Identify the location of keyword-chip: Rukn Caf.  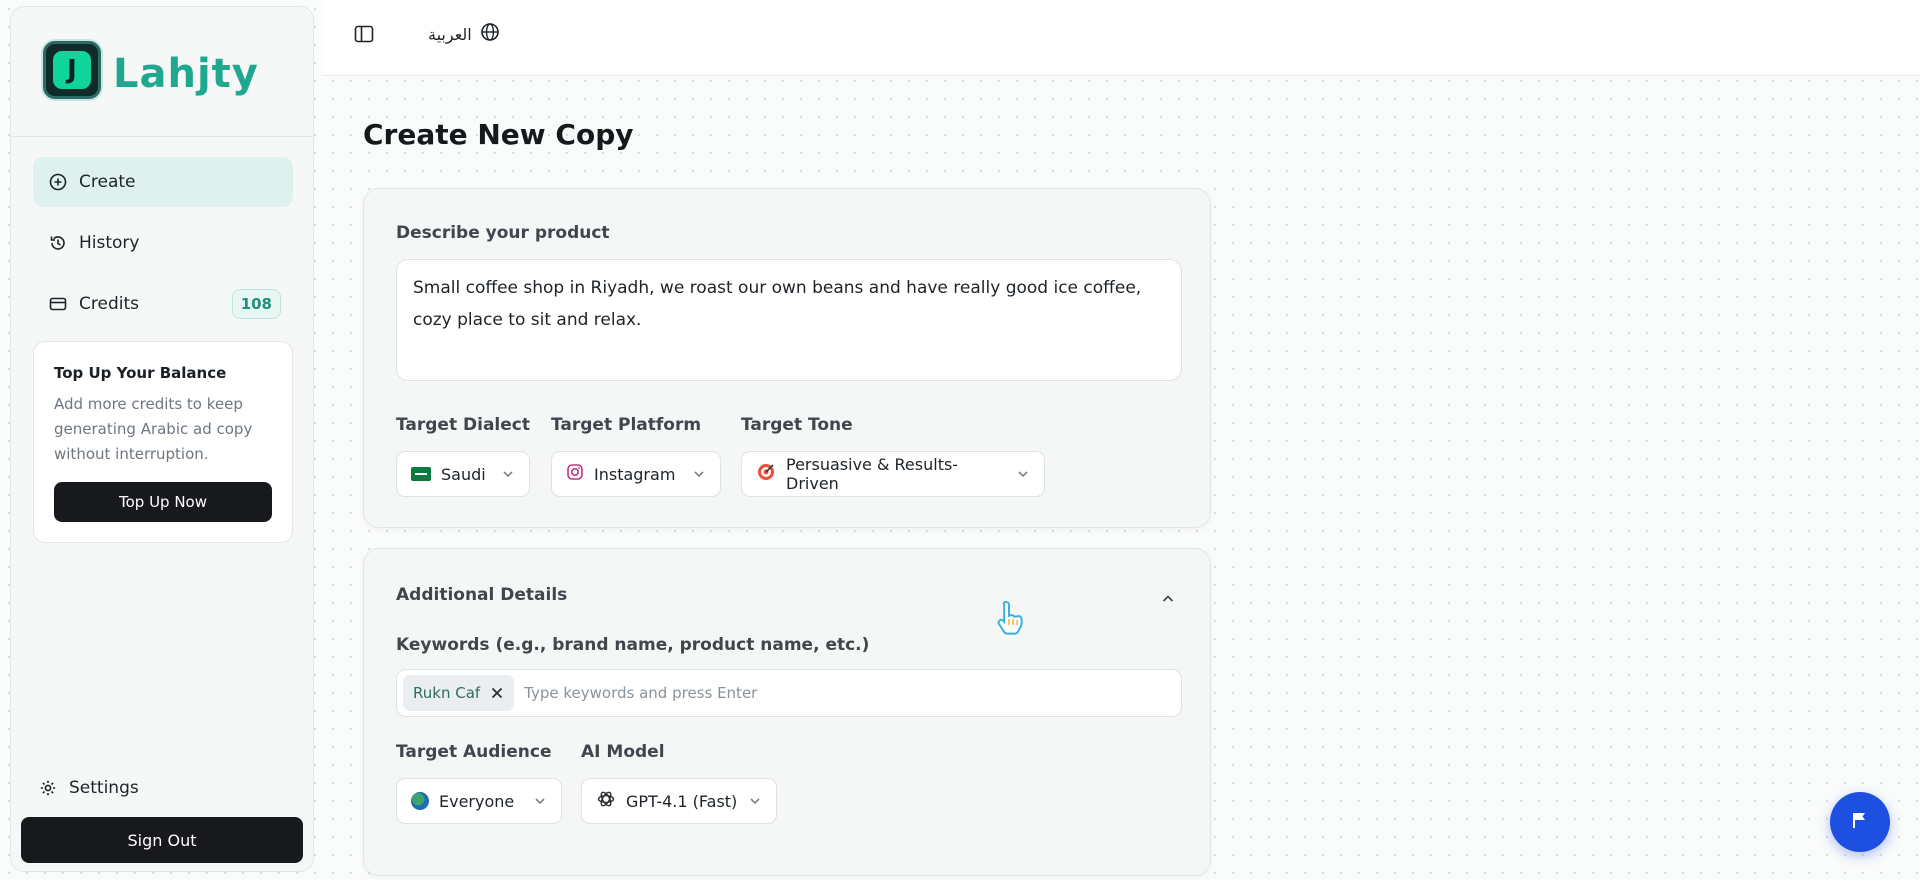
(459, 693).